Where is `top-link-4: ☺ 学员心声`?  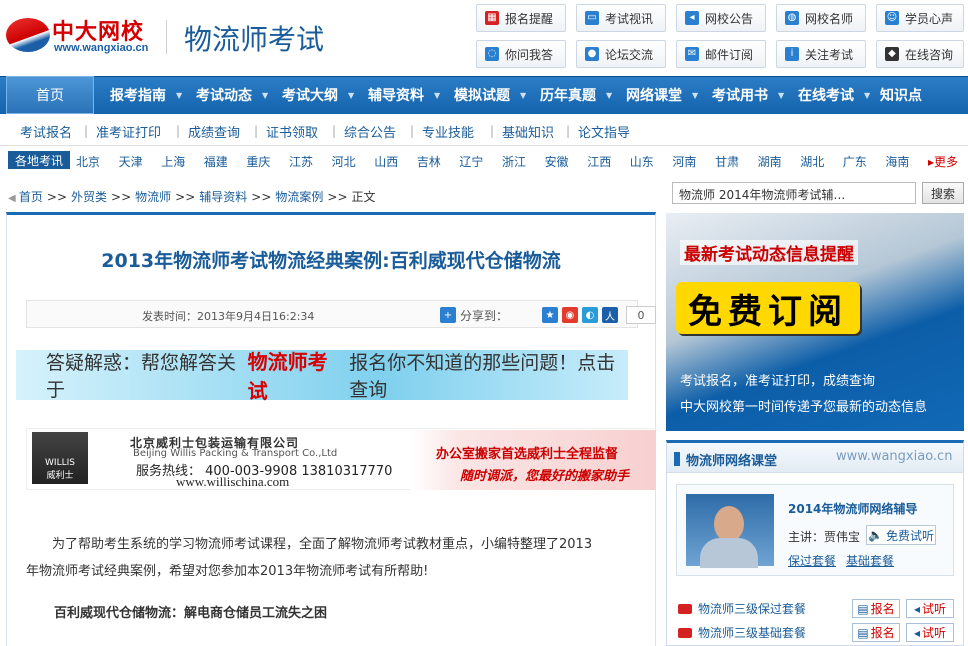
top-link-4: ☺ 学员心声 is located at coordinates (920, 18).